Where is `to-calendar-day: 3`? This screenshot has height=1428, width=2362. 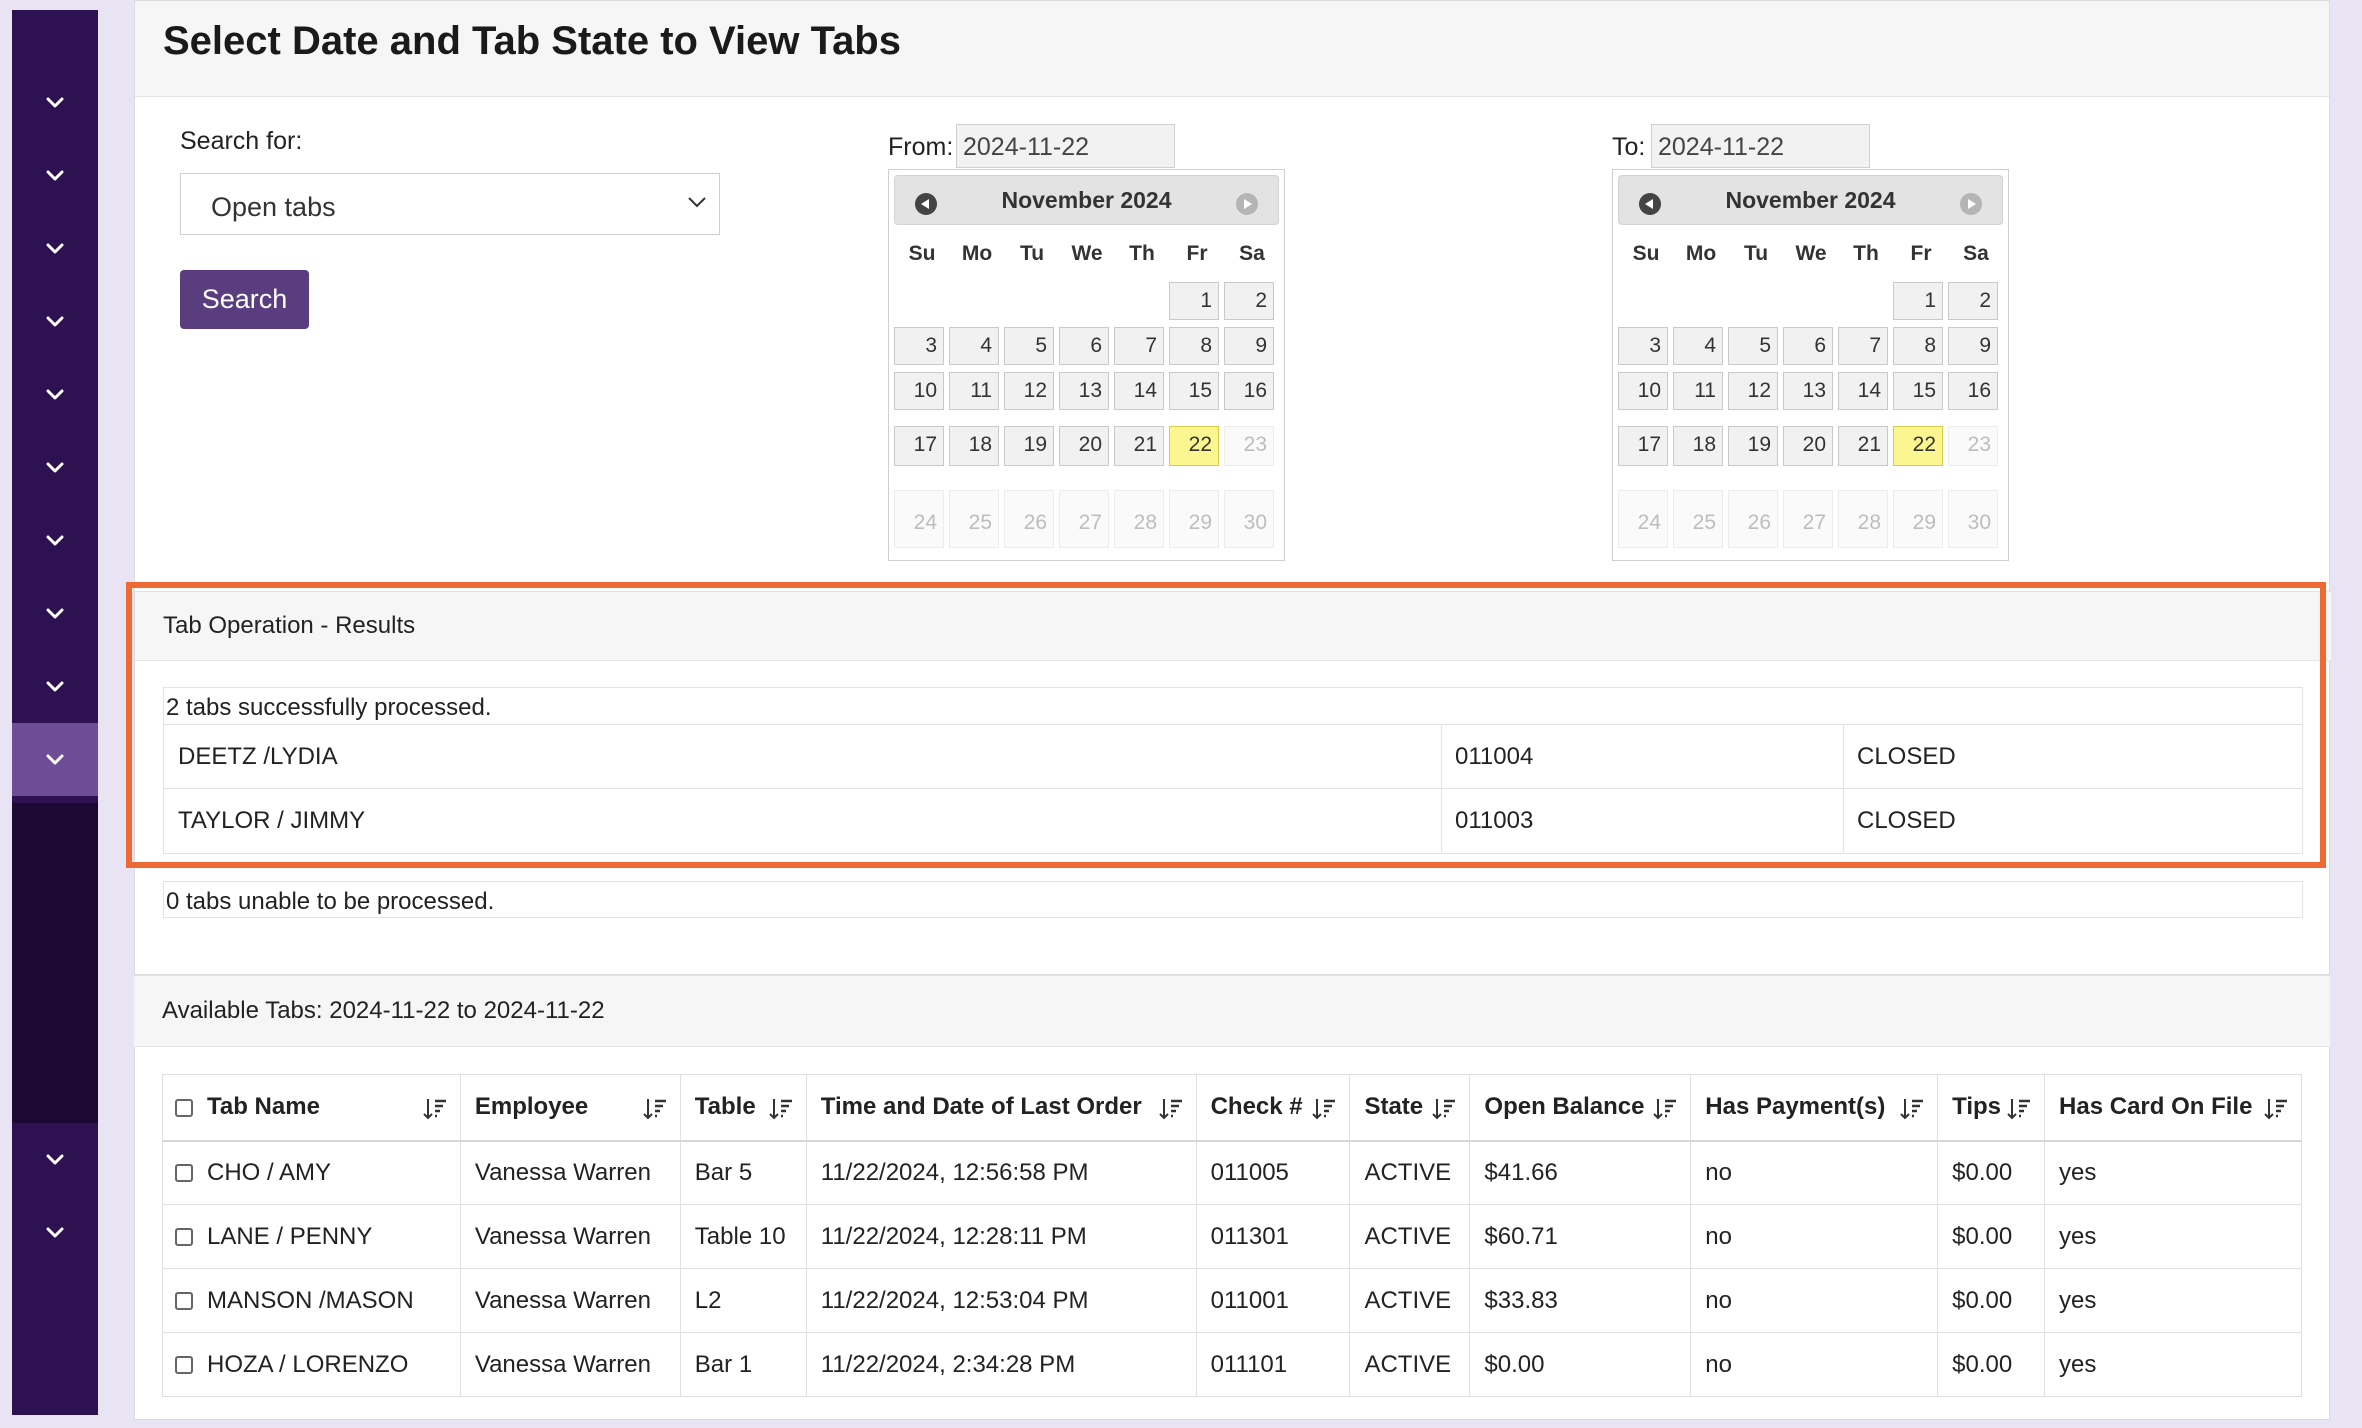 to-calendar-day: 3 is located at coordinates (1643, 346).